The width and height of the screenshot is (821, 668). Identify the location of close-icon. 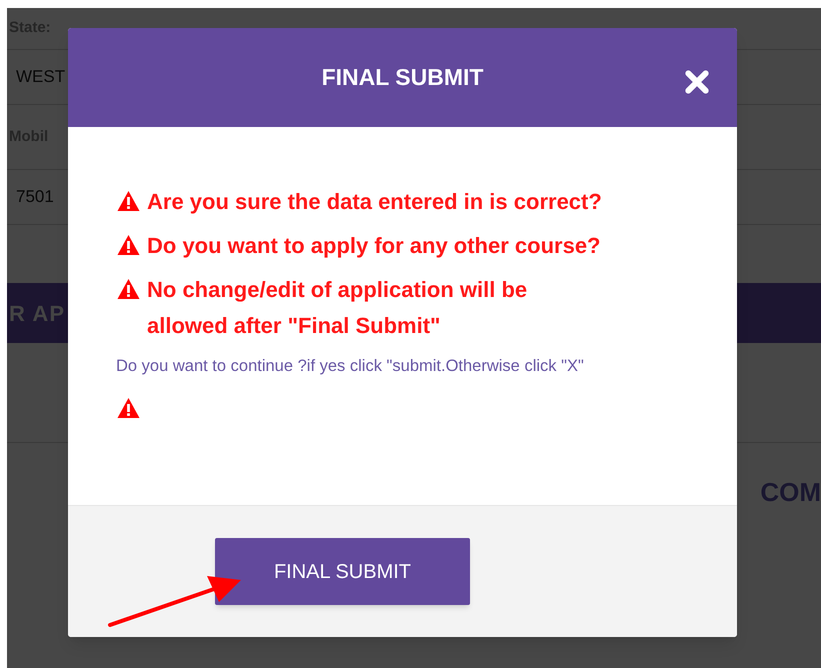
(697, 82).